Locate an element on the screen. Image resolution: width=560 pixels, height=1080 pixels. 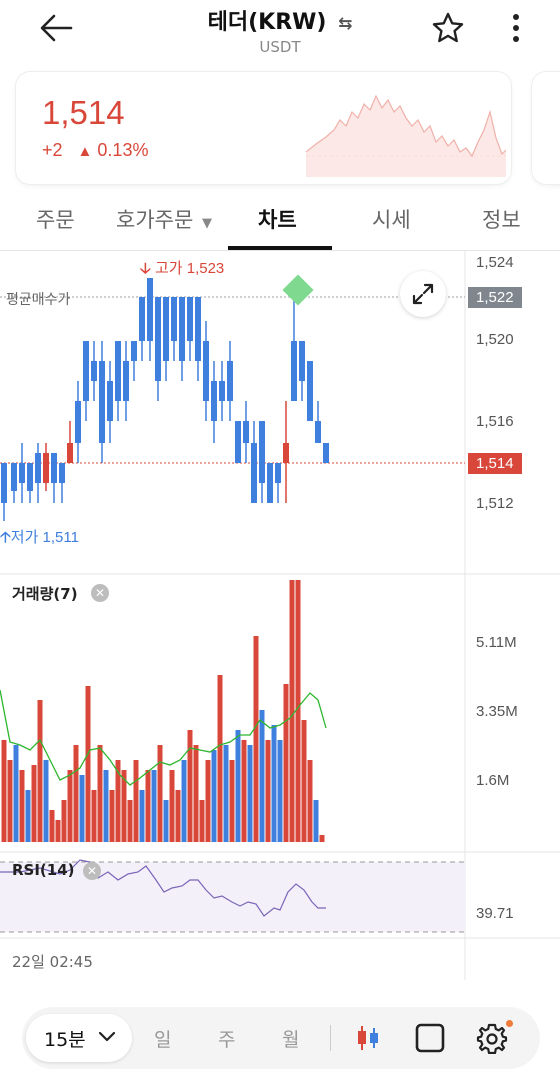
notification-dot is located at coordinates (509, 1023).